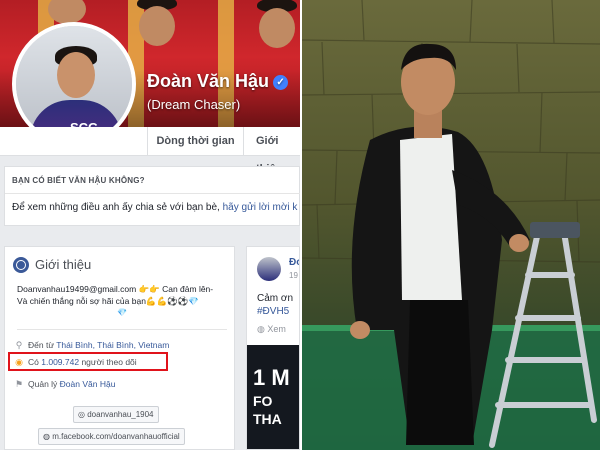 This screenshot has width=600, height=450. Describe the element at coordinates (116, 436) in the screenshot. I see `facebook-url: m.facebook.com/doanvanhauofficial` at that location.